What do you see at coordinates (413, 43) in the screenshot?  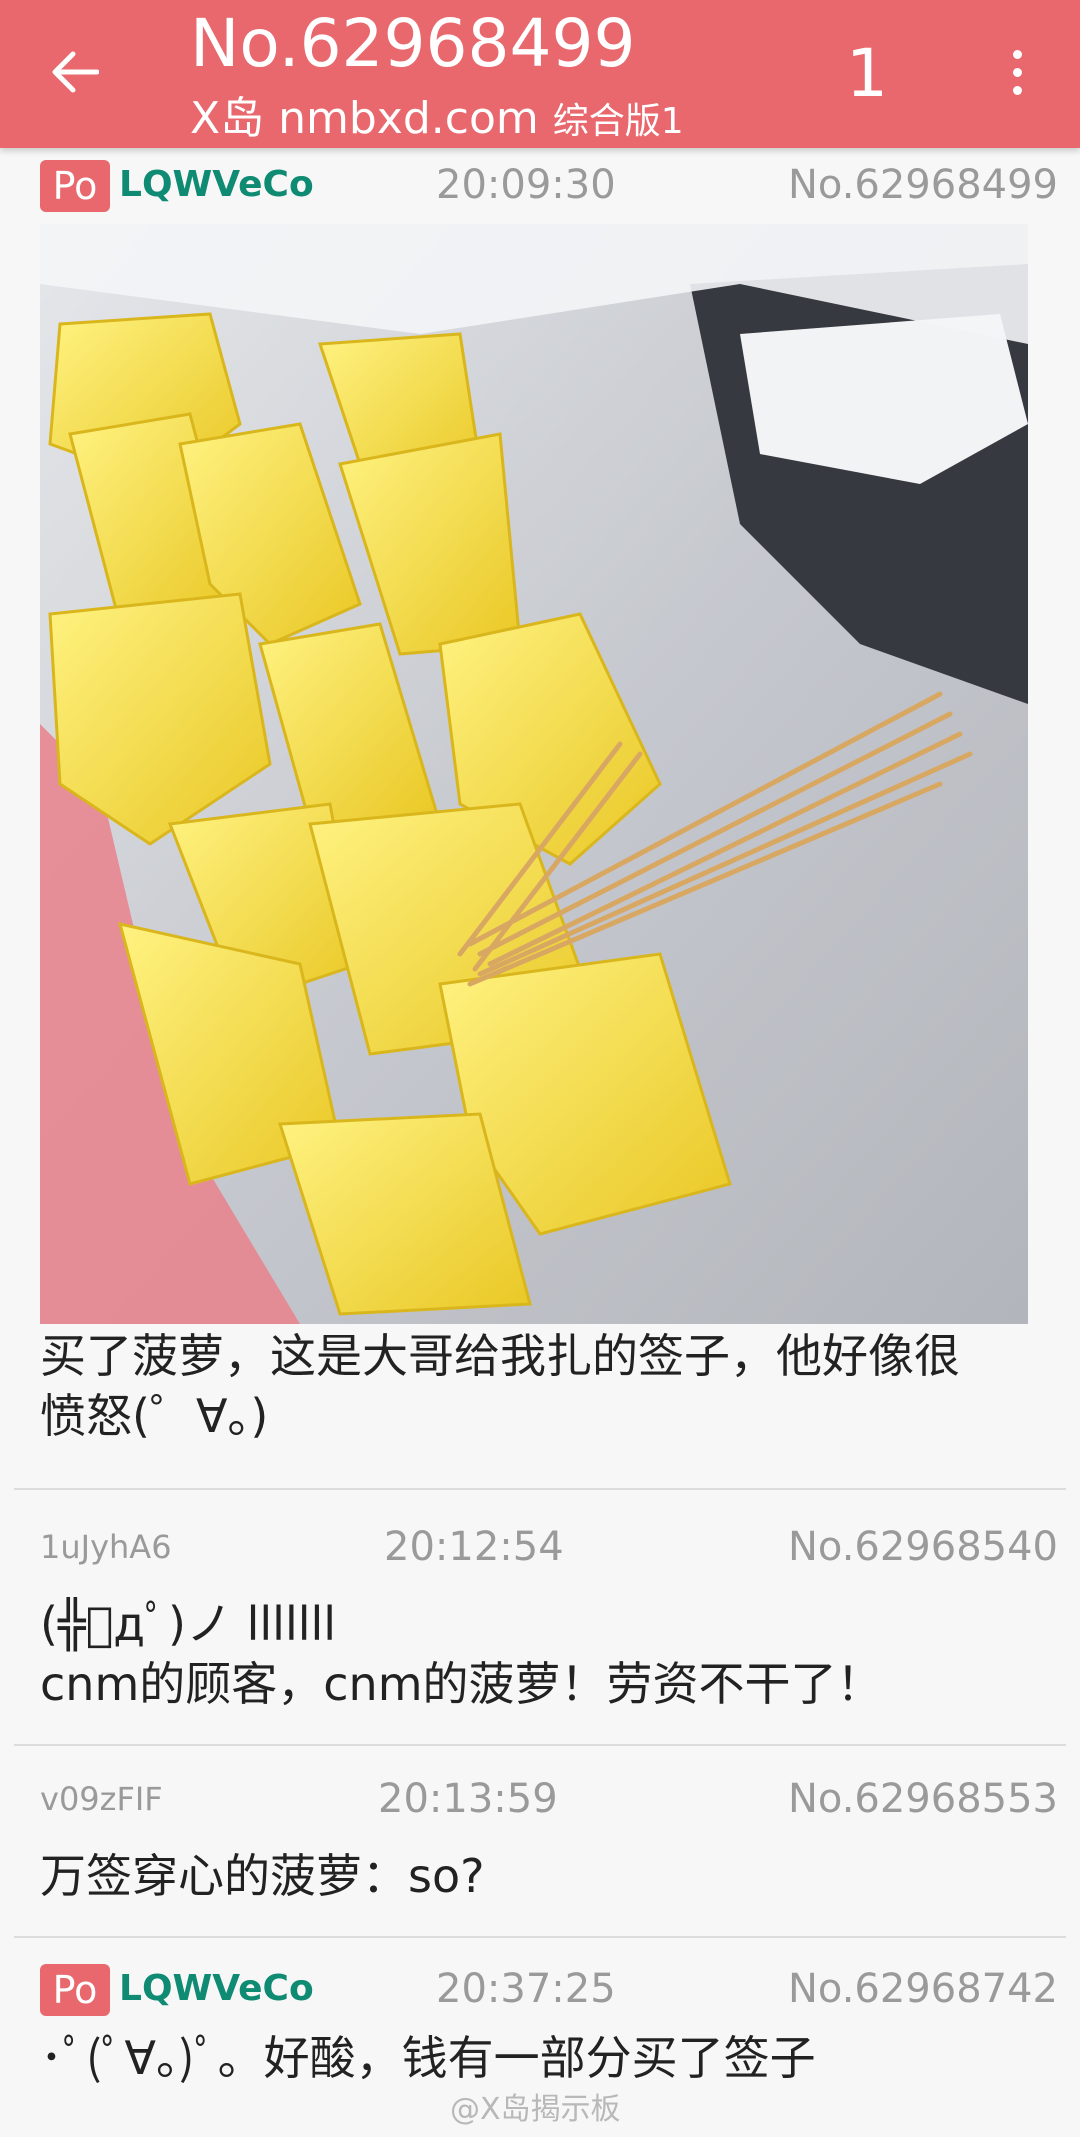 I see `thread-title: No.62968499` at bounding box center [413, 43].